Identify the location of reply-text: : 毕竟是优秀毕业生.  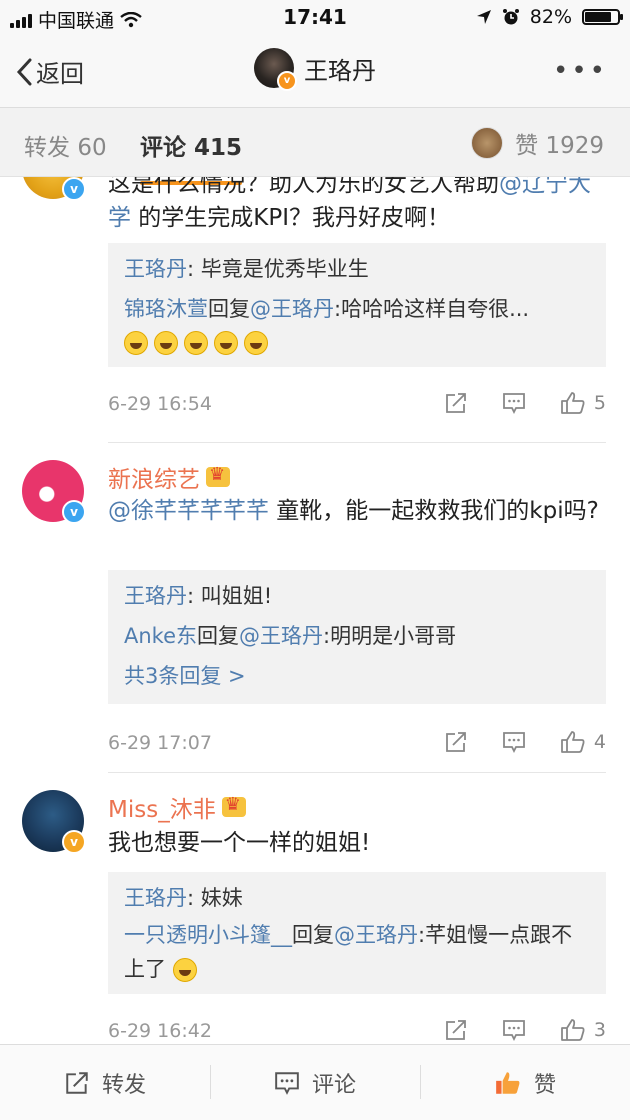
(278, 269).